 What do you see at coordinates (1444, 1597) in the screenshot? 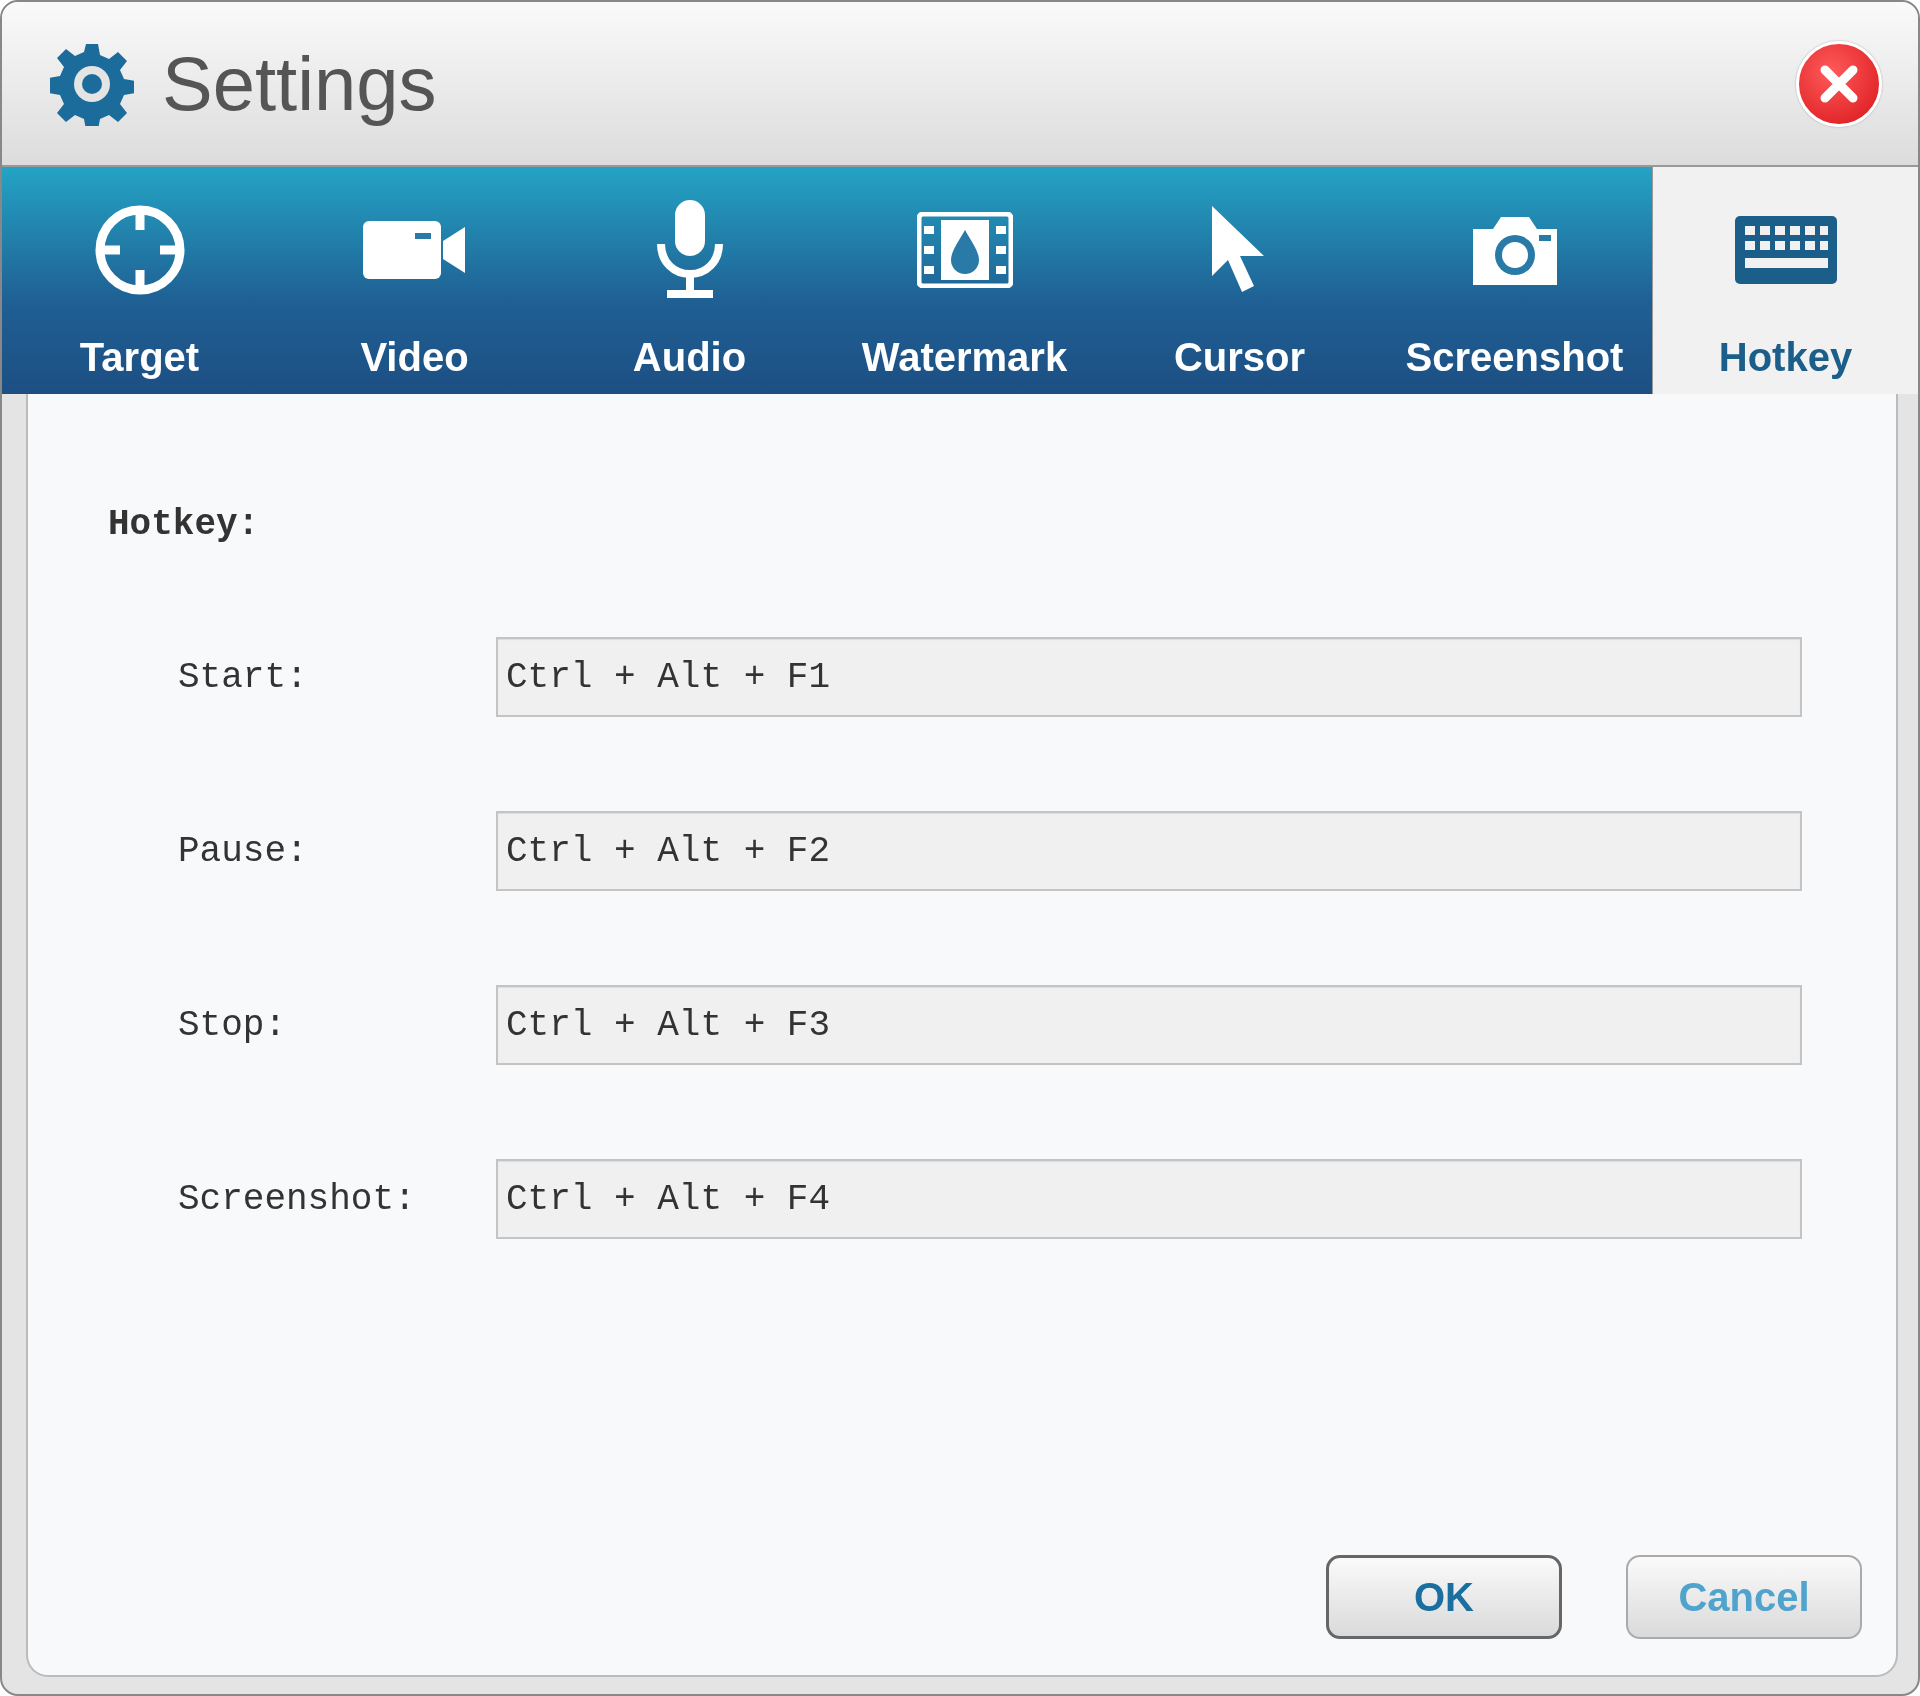
I see `ok-button: OK` at bounding box center [1444, 1597].